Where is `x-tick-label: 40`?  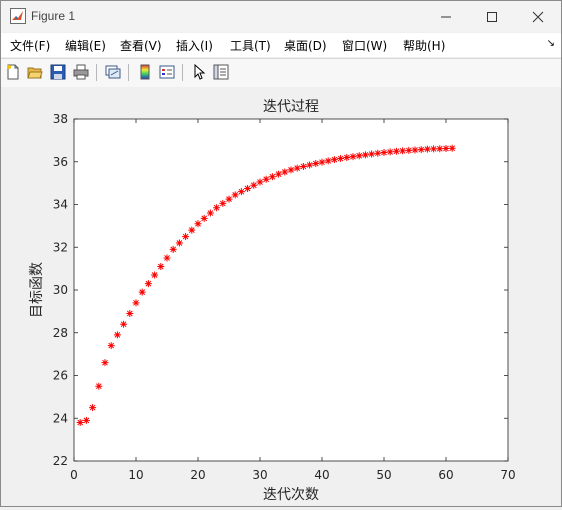
x-tick-label: 40 is located at coordinates (321, 475).